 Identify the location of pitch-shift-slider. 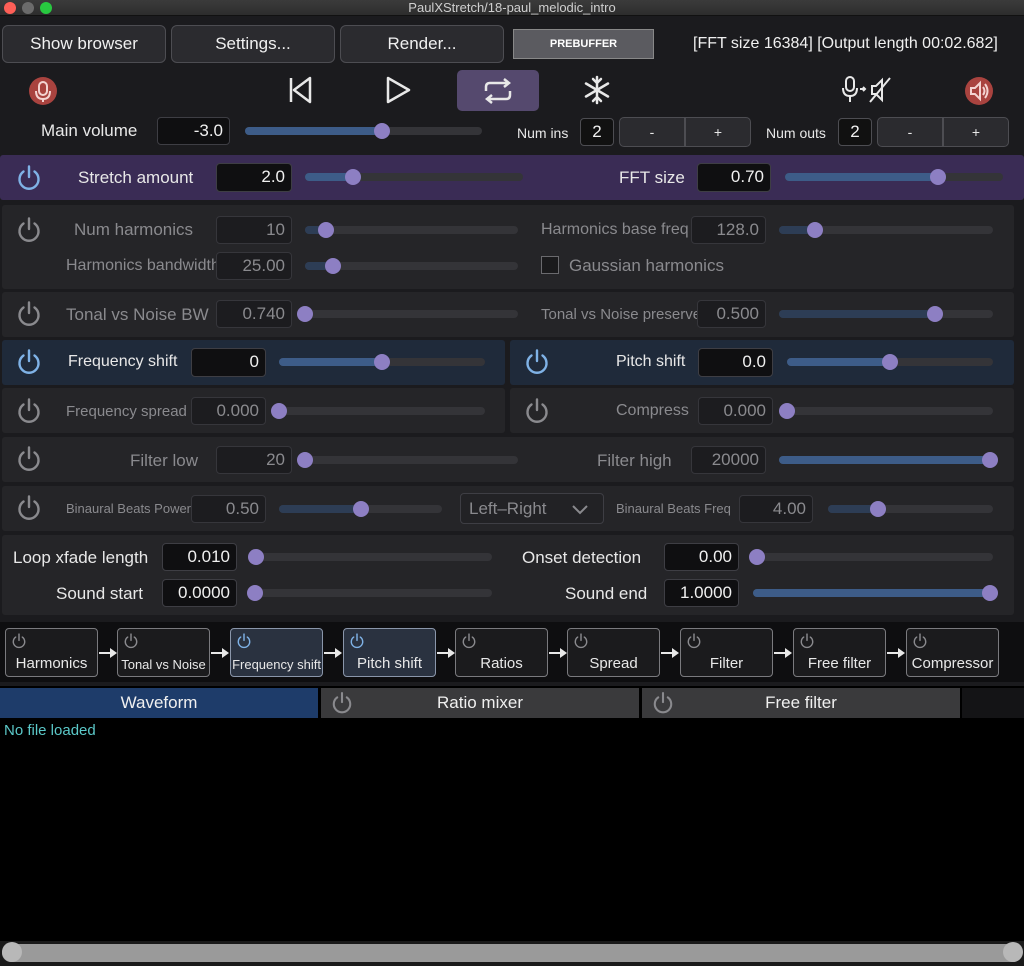
(890, 362).